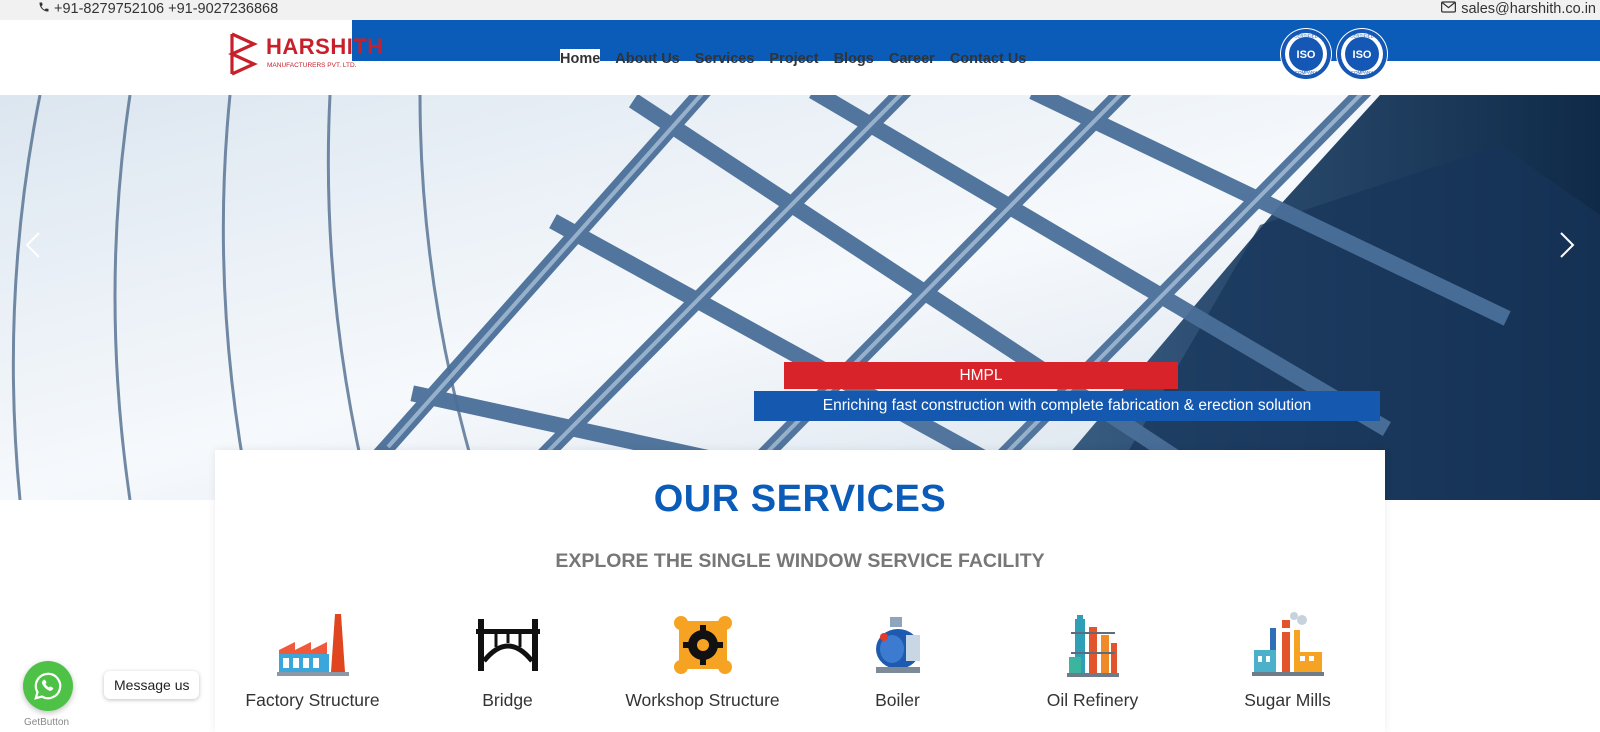 The width and height of the screenshot is (1600, 732). I want to click on phone-icon, so click(44, 9).